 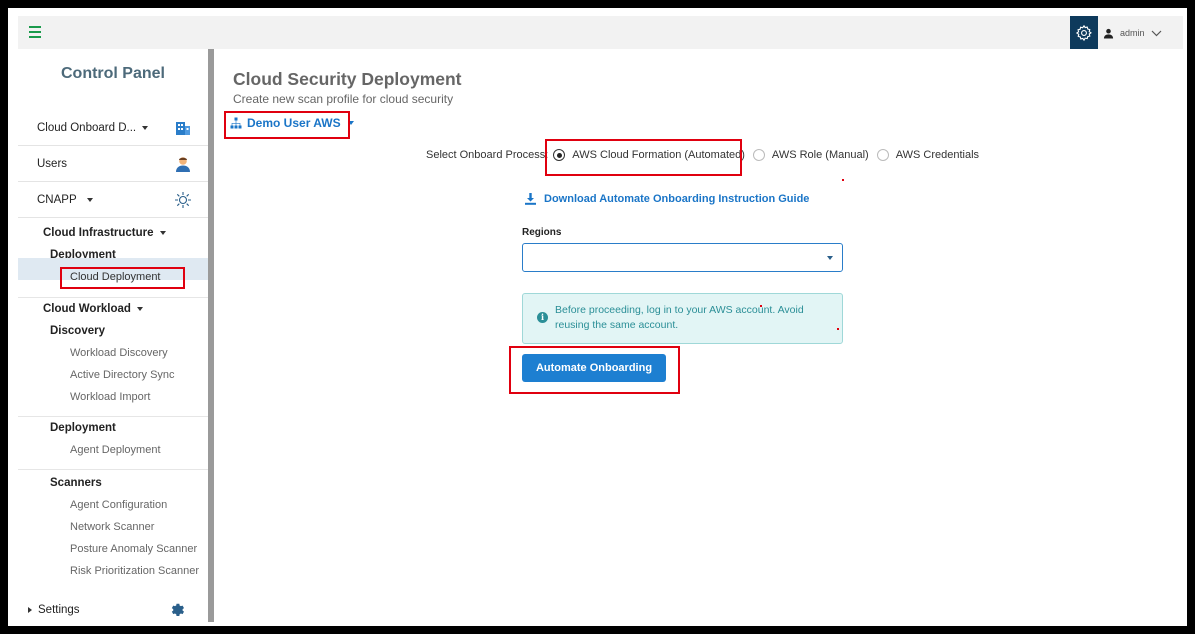 I want to click on onboard-process-label: Select Onboard Process:, so click(x=487, y=155).